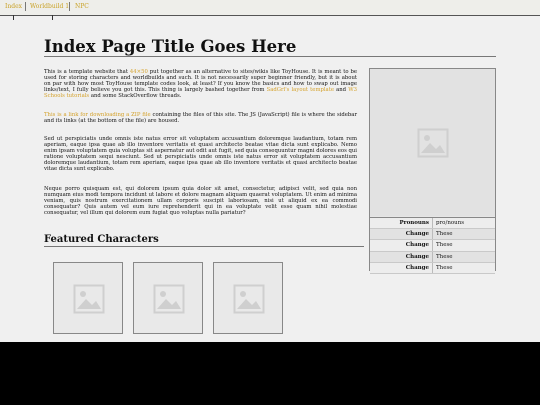 This screenshot has width=540, height=405. I want to click on infobox-row: Pronouns pro/nouns, so click(432, 224).